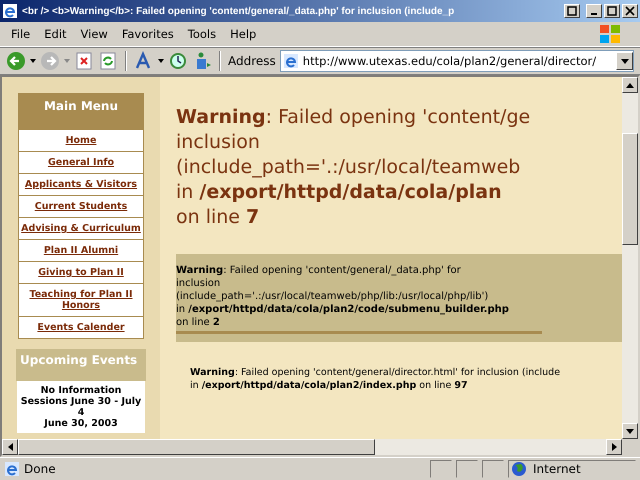 Image resolution: width=640 pixels, height=480 pixels. Describe the element at coordinates (218, 217) in the screenshot. I see `warning-text: on line 7` at that location.